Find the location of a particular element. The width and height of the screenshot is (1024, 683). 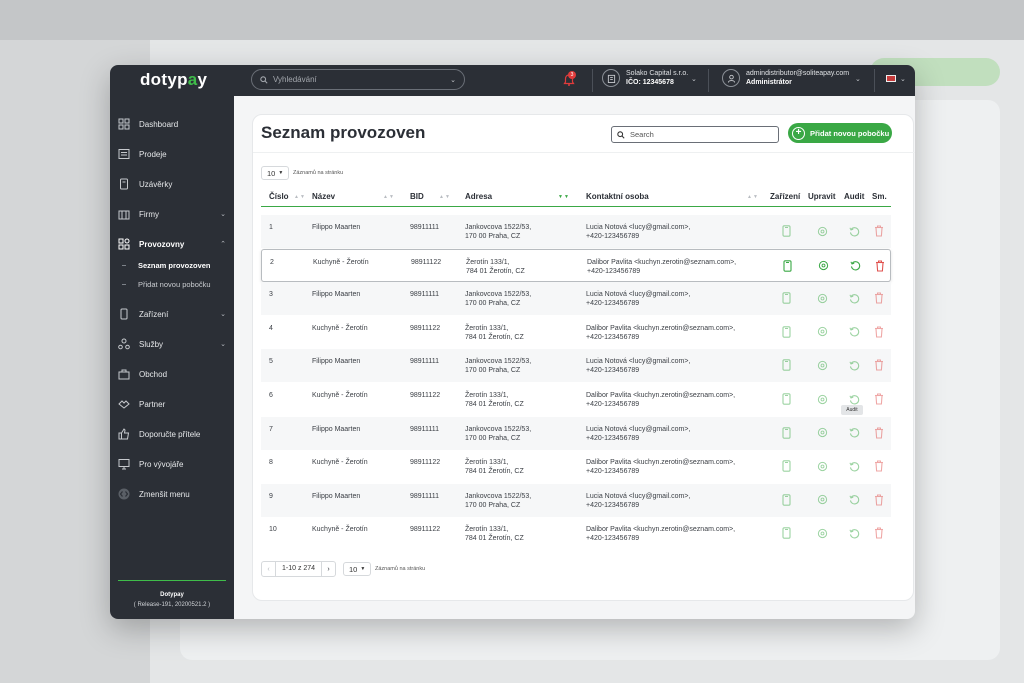

services-icon is located at coordinates (123, 344).